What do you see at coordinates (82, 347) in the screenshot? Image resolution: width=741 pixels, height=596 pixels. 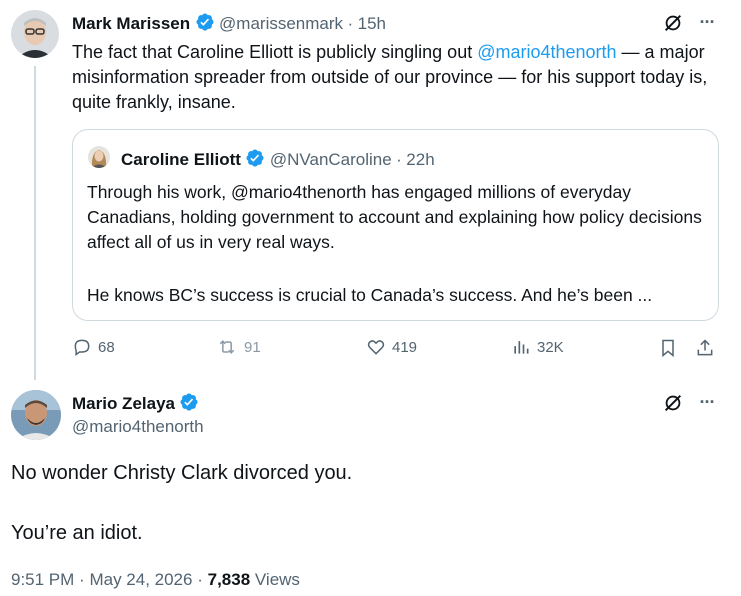 I see `reply-icon` at bounding box center [82, 347].